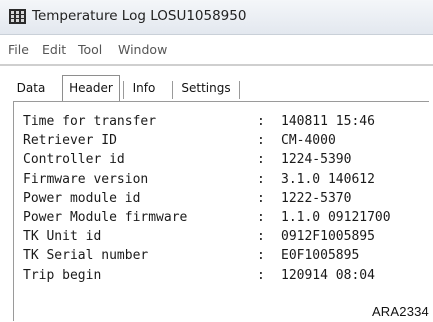 This screenshot has height=322, width=433. I want to click on menu-file: File, so click(18, 49).